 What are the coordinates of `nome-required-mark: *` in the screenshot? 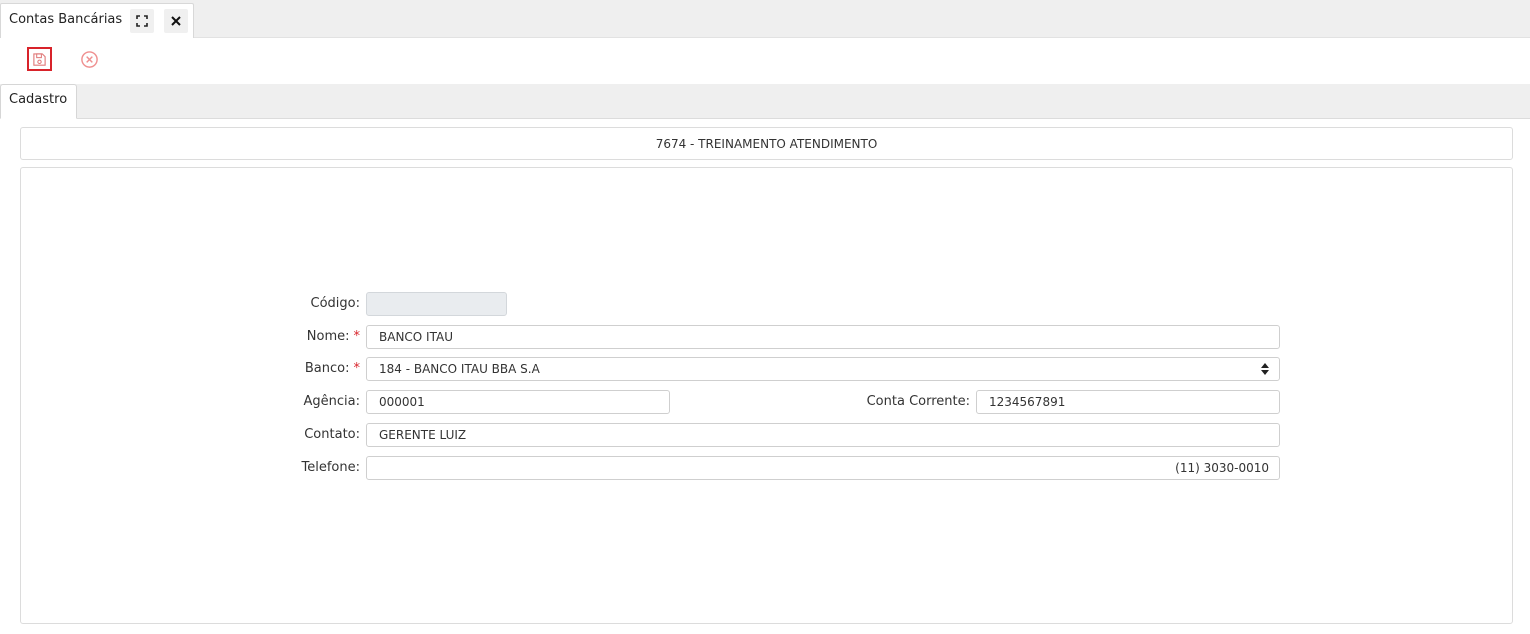 It's located at (357, 336).